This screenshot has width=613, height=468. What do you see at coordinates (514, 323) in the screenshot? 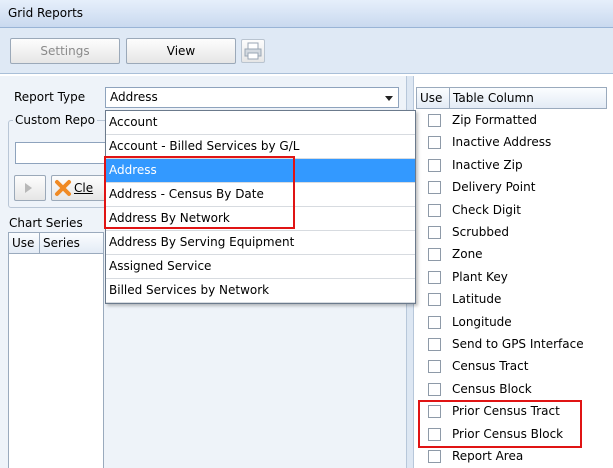
I see `table-column-row: Longitude` at bounding box center [514, 323].